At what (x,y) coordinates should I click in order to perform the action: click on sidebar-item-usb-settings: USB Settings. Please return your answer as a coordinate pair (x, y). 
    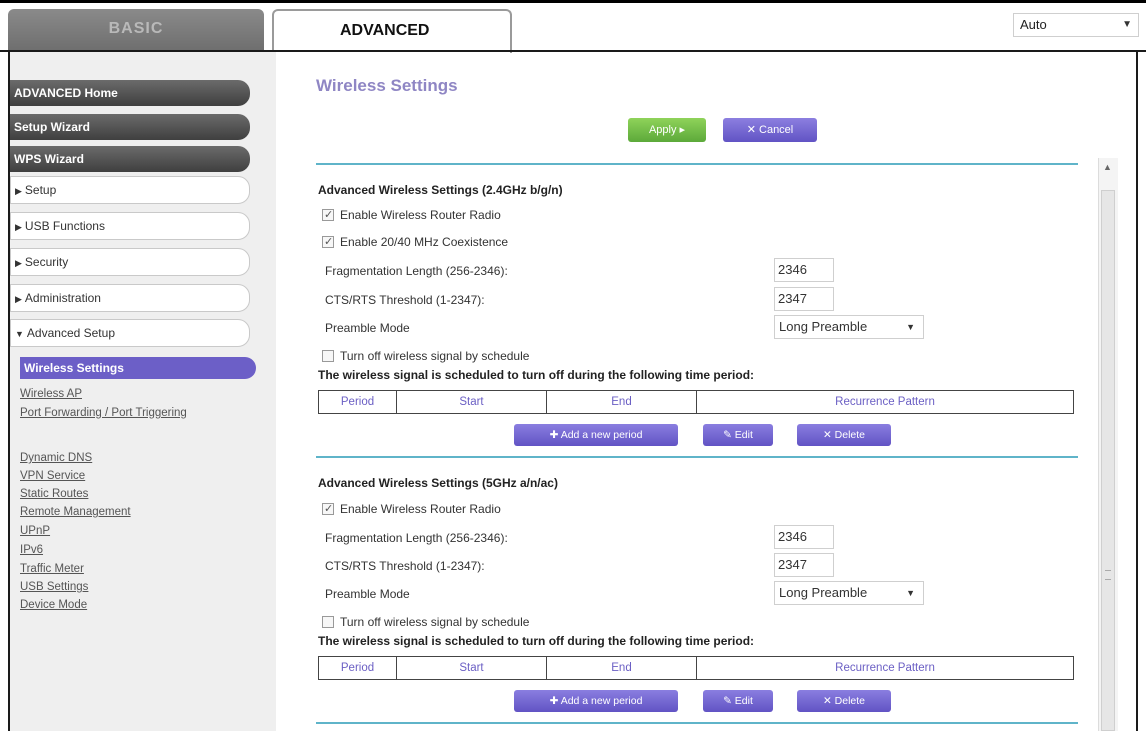
    Looking at the image, I should click on (120, 587).